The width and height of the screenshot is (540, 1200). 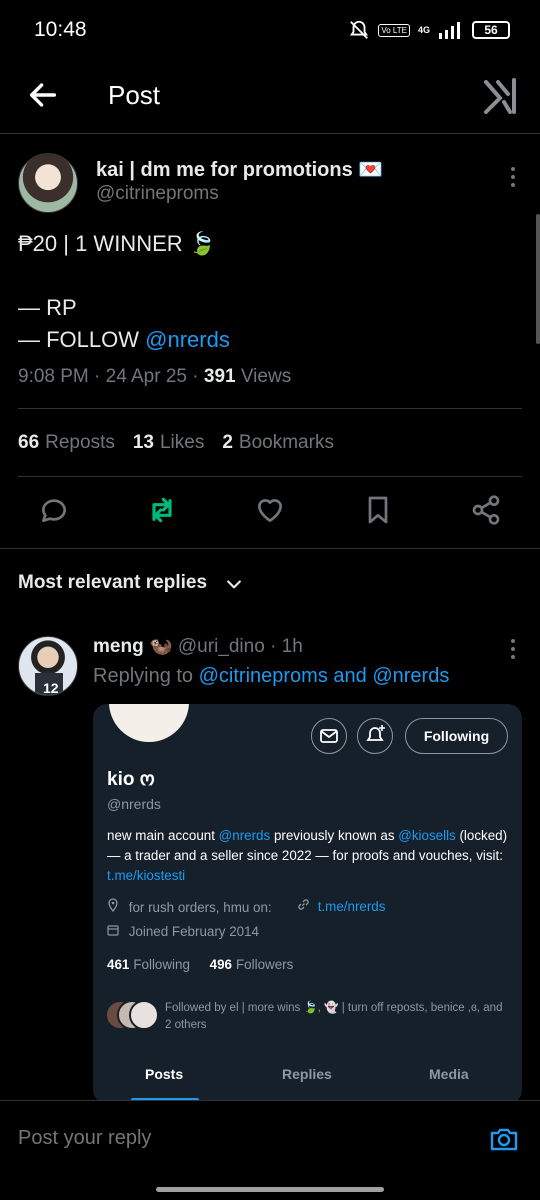 What do you see at coordinates (263, 376) in the screenshot?
I see `views-label: Views` at bounding box center [263, 376].